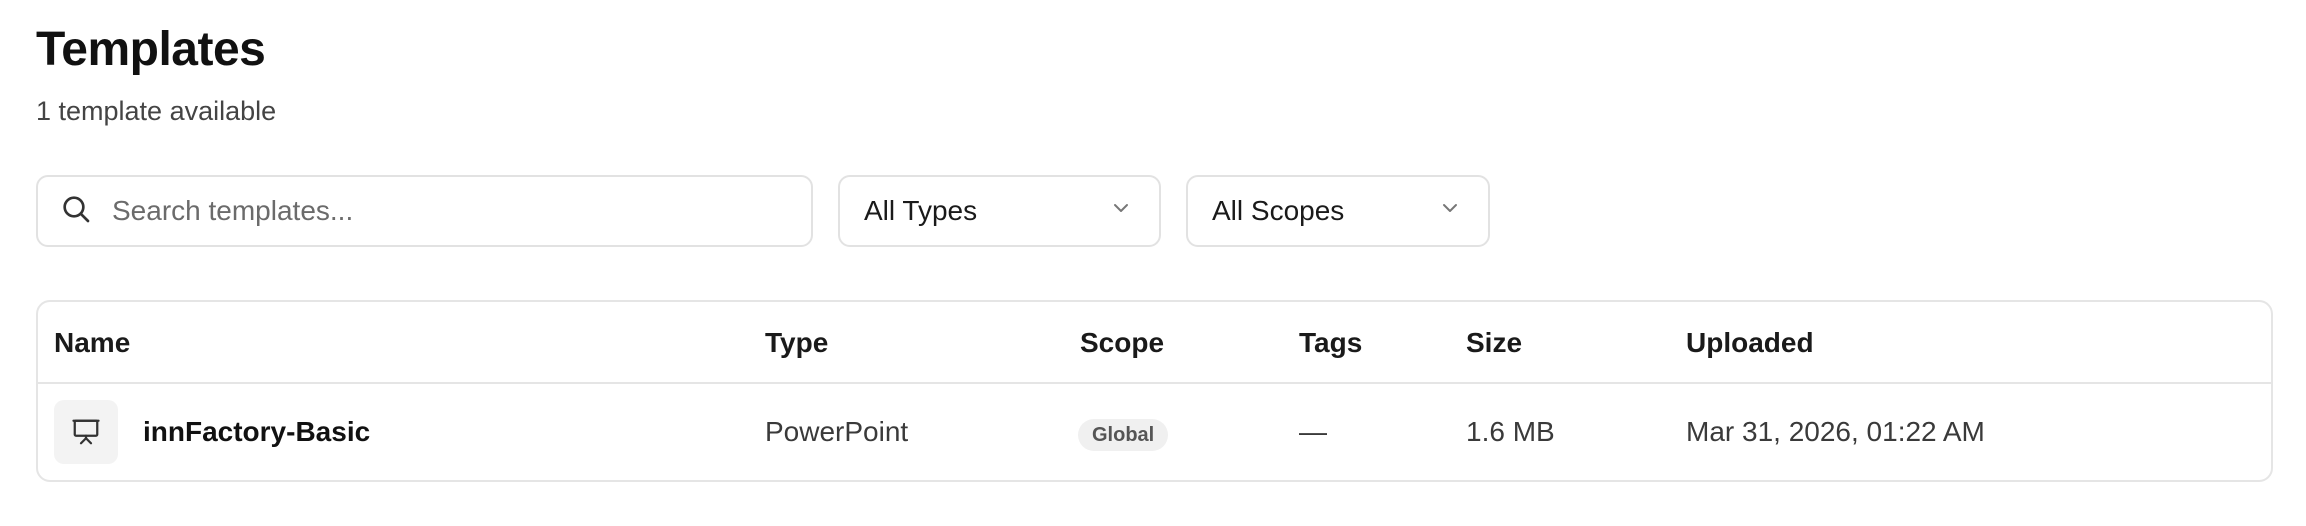 The height and width of the screenshot is (526, 2306). Describe the element at coordinates (86, 432) in the screenshot. I see `presentation-icon` at that location.